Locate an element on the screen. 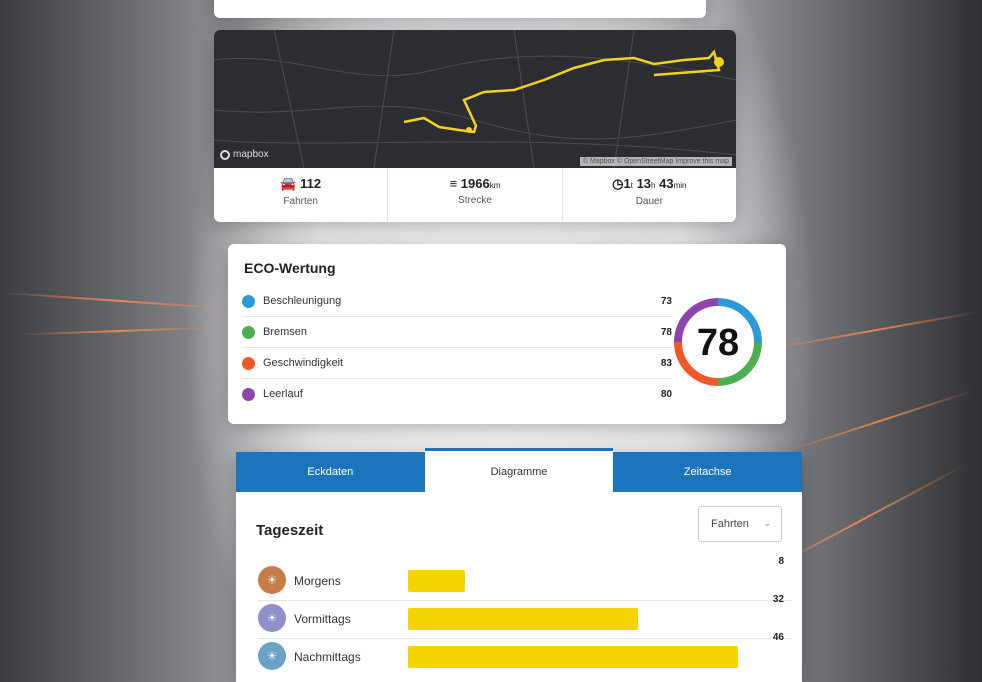 This screenshot has width=982, height=682. eco-score-value: 78 is located at coordinates (718, 343).